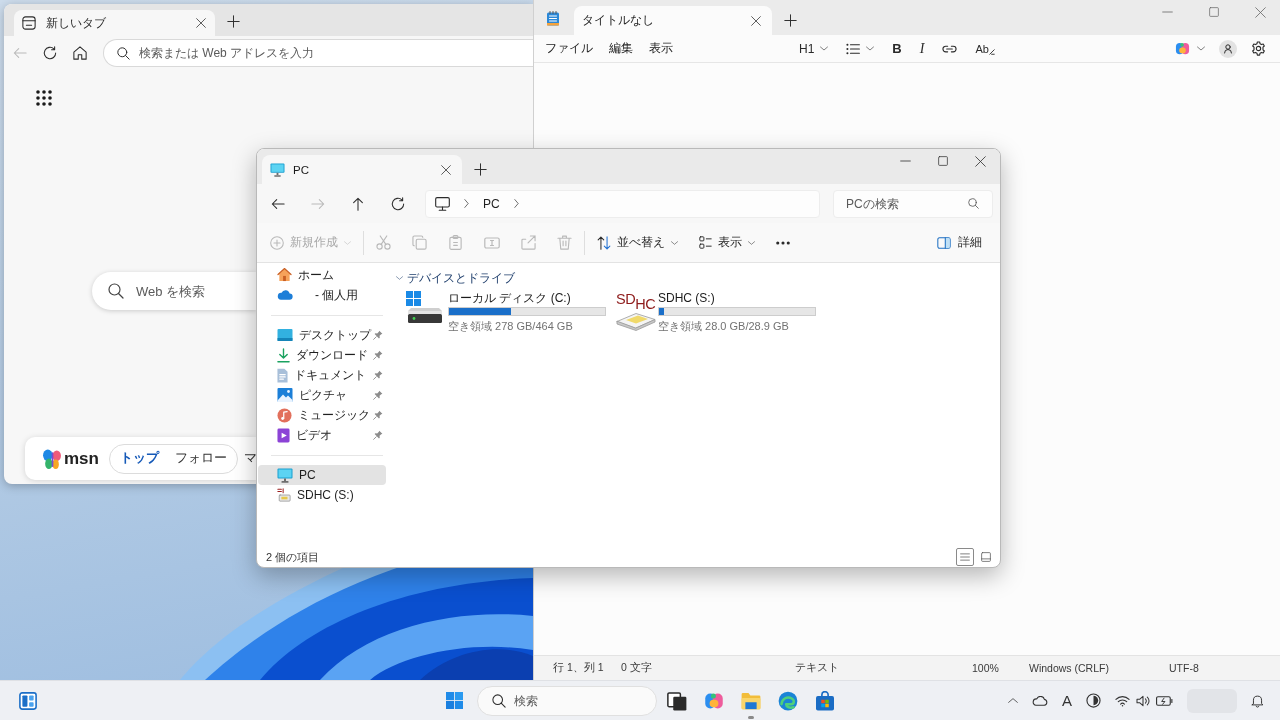  I want to click on menu-item: ファイル, so click(569, 48).